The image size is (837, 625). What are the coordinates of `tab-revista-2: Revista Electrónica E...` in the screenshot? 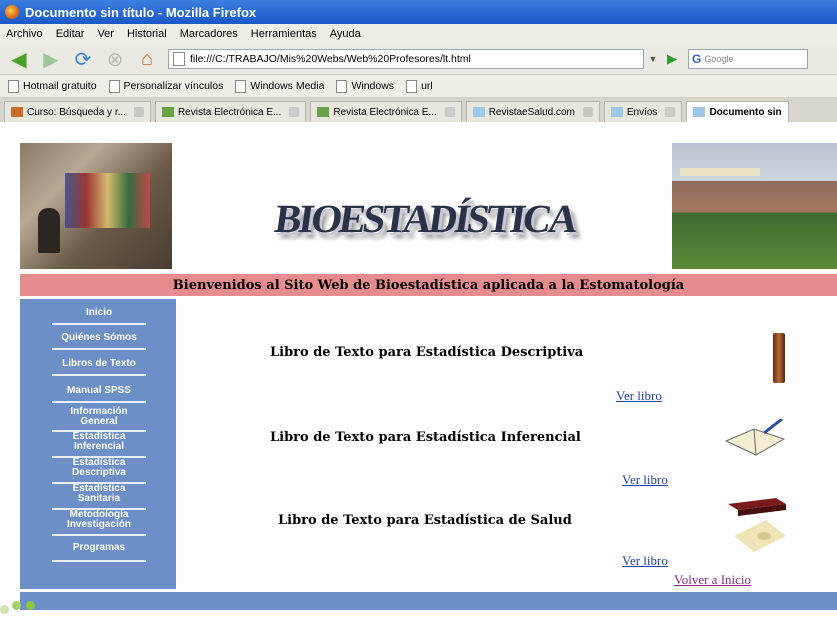 It's located at (386, 111).